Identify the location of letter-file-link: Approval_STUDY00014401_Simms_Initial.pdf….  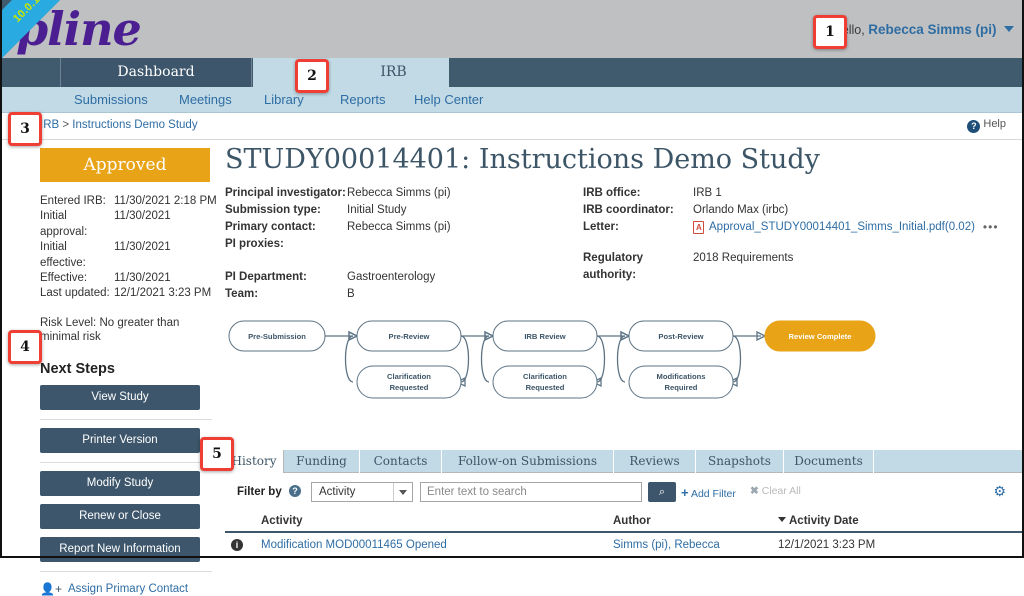
(842, 227).